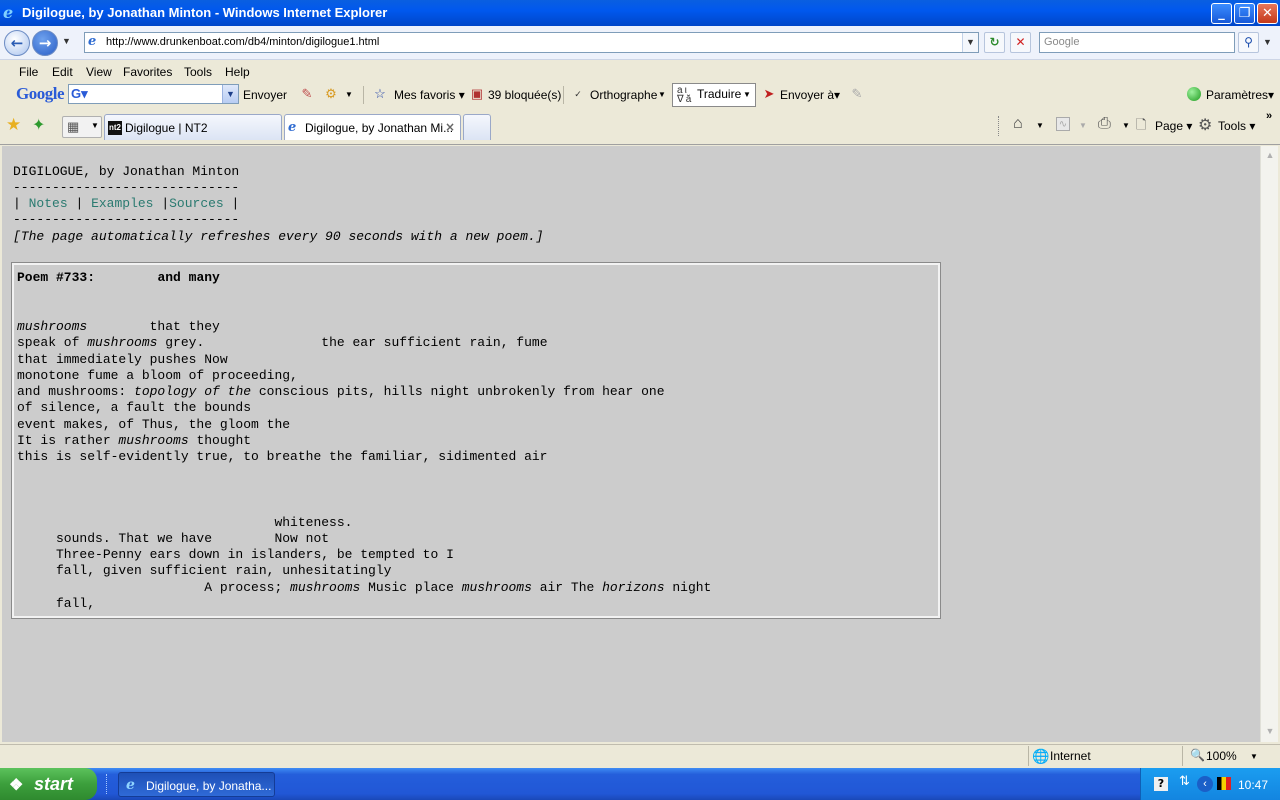 The height and width of the screenshot is (800, 1280). What do you see at coordinates (1269, 116) in the screenshot?
I see `chevron-right-icon: »` at bounding box center [1269, 116].